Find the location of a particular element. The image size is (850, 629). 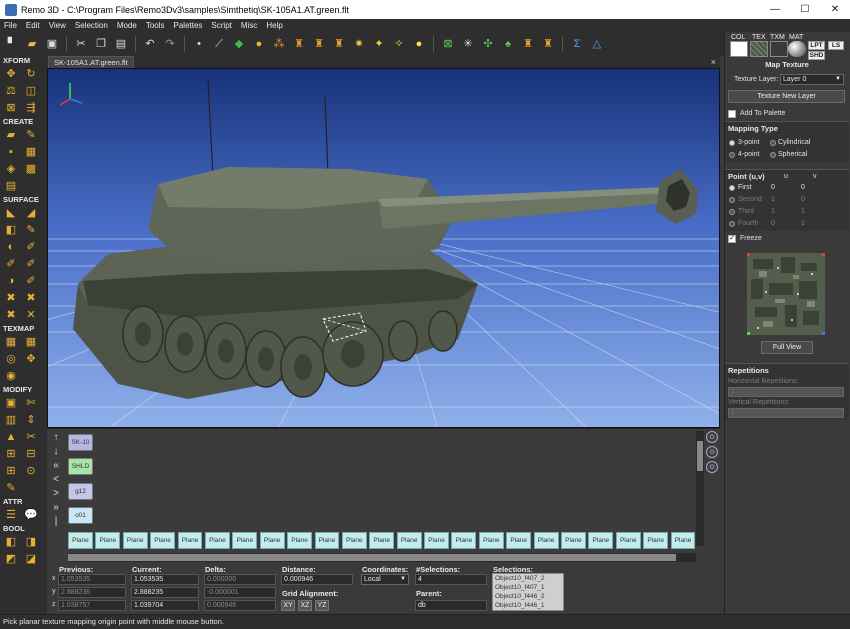

tool-icon: ⚖ is located at coordinates (11, 91).